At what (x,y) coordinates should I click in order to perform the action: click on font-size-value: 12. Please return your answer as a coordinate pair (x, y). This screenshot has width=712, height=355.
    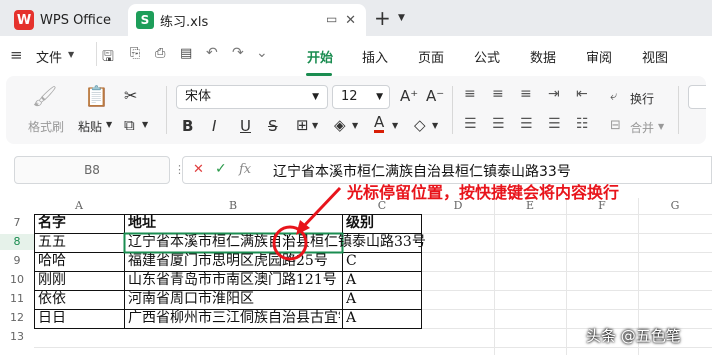
    Looking at the image, I should click on (349, 96).